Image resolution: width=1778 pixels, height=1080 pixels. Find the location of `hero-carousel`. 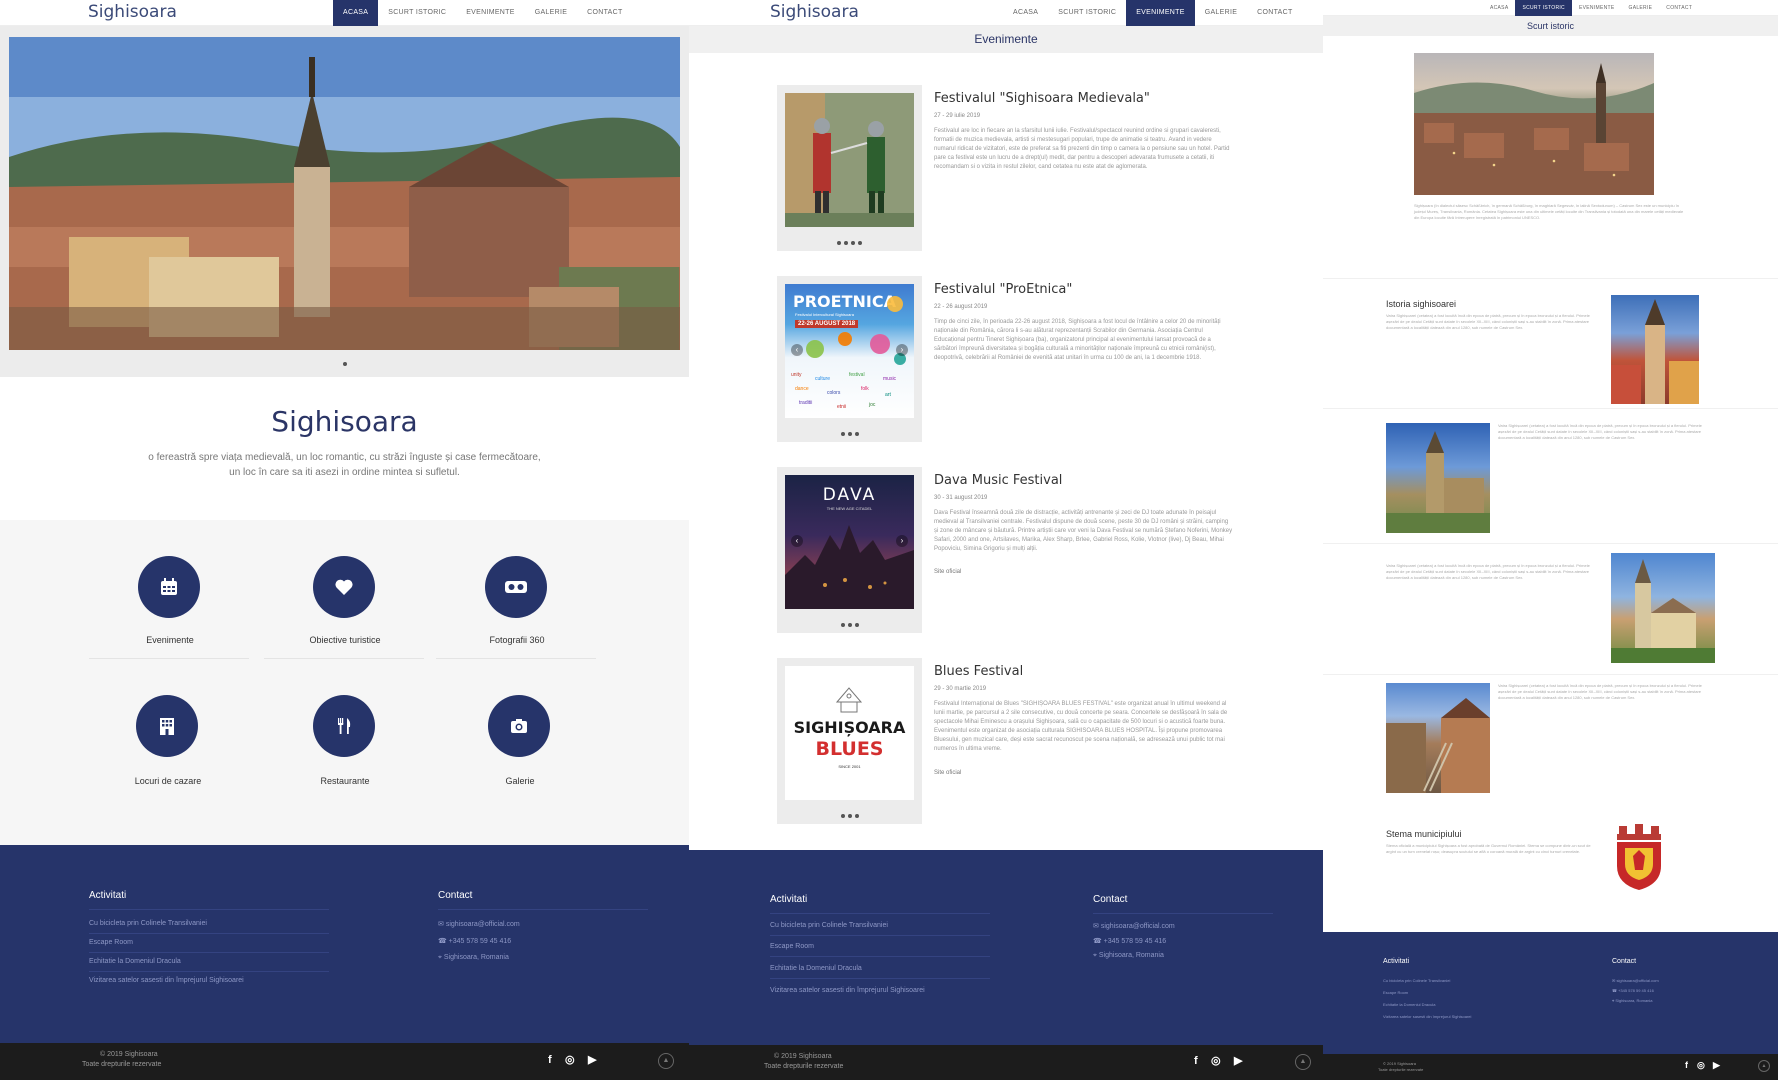

hero-carousel is located at coordinates (344, 201).